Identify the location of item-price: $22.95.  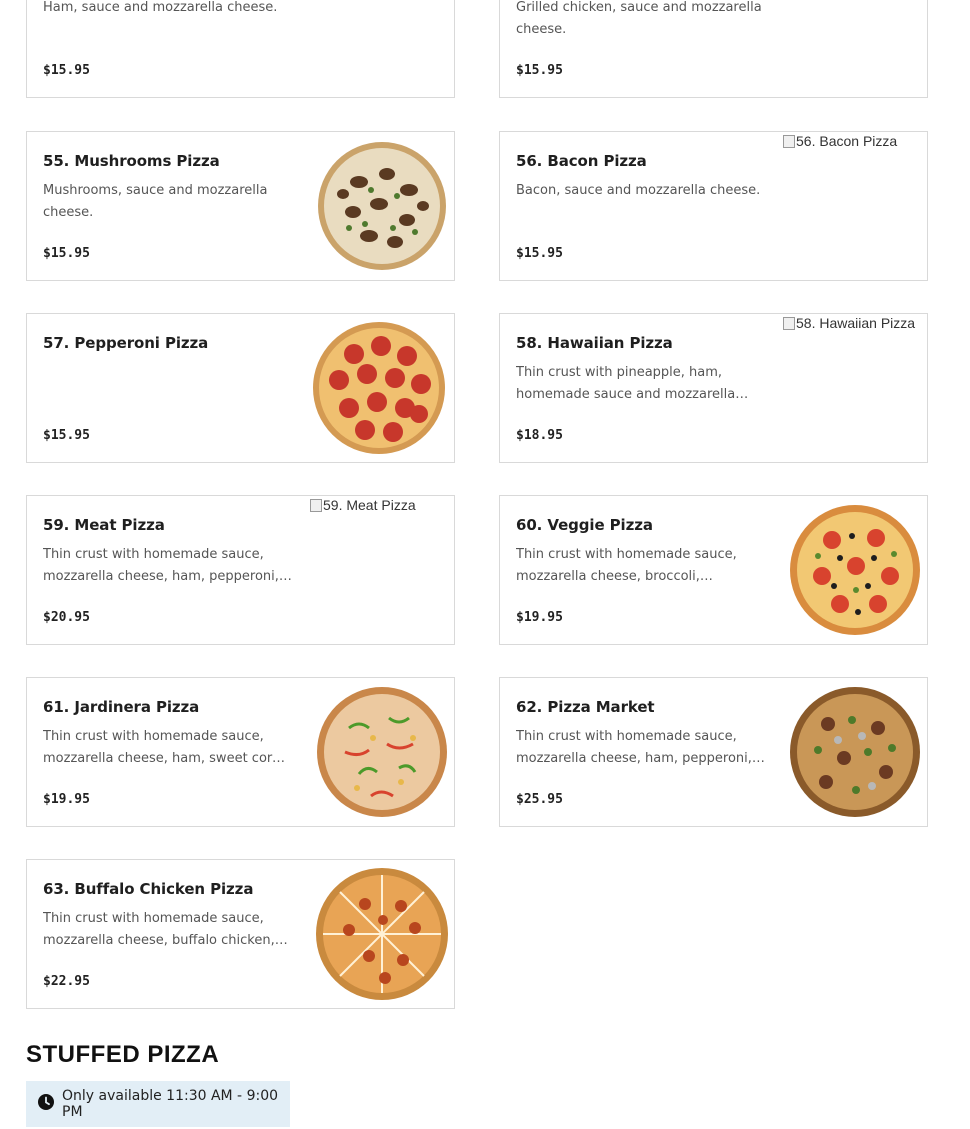
(66, 981).